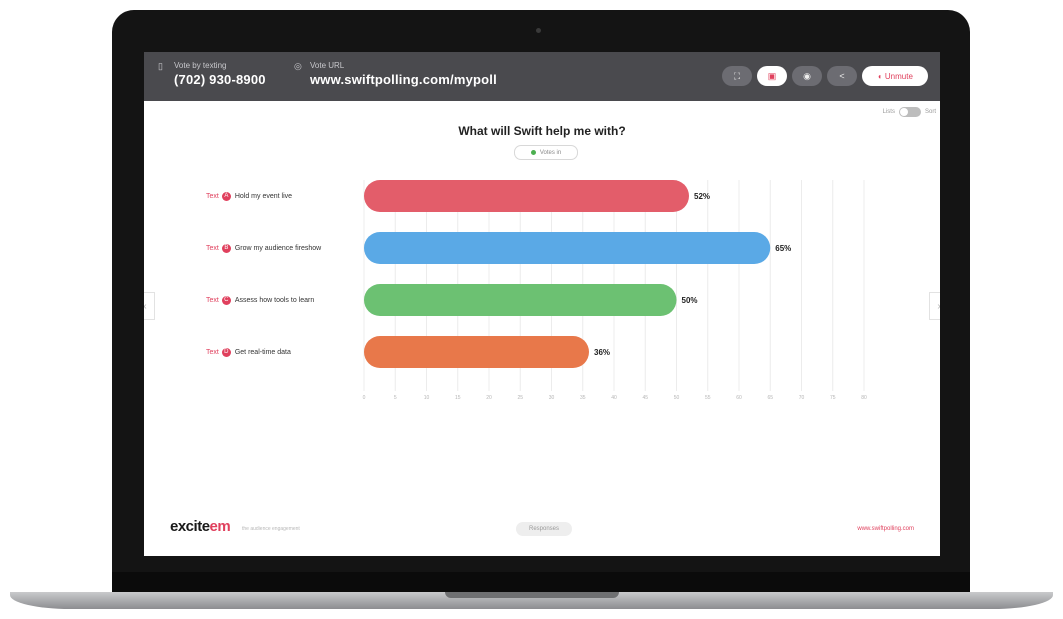  I want to click on chart-bars: 52% 65% 50% 36%, so click(577, 274).